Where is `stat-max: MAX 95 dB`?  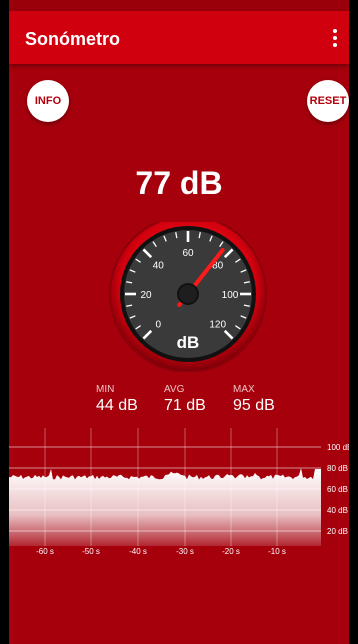
stat-max: MAX 95 dB is located at coordinates (254, 399).